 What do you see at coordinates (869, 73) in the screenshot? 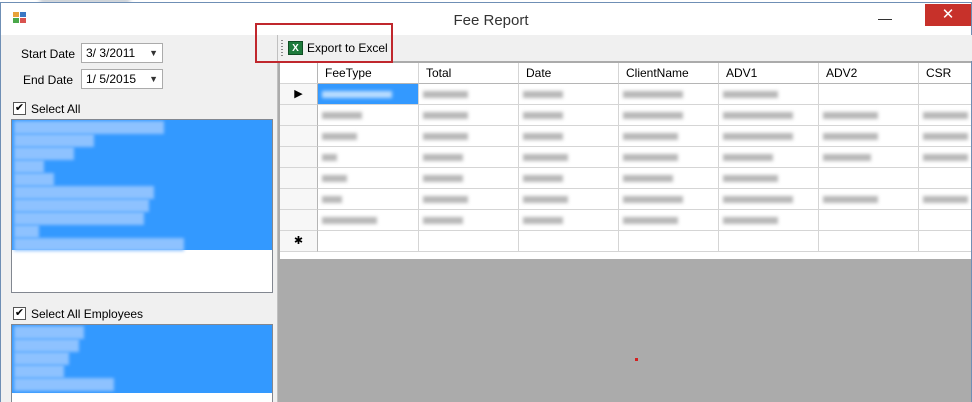
I see `column-header-adv2: ADV2` at bounding box center [869, 73].